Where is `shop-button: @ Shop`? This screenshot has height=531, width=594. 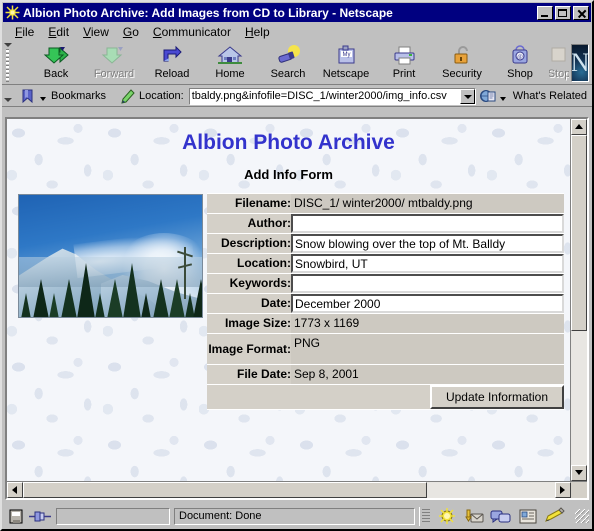
shop-button: @ Shop is located at coordinates (520, 63).